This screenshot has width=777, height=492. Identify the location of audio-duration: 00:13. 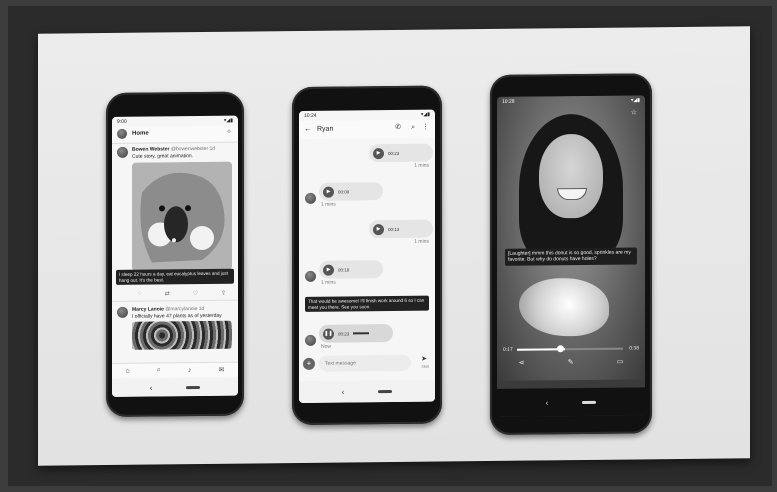
(394, 229).